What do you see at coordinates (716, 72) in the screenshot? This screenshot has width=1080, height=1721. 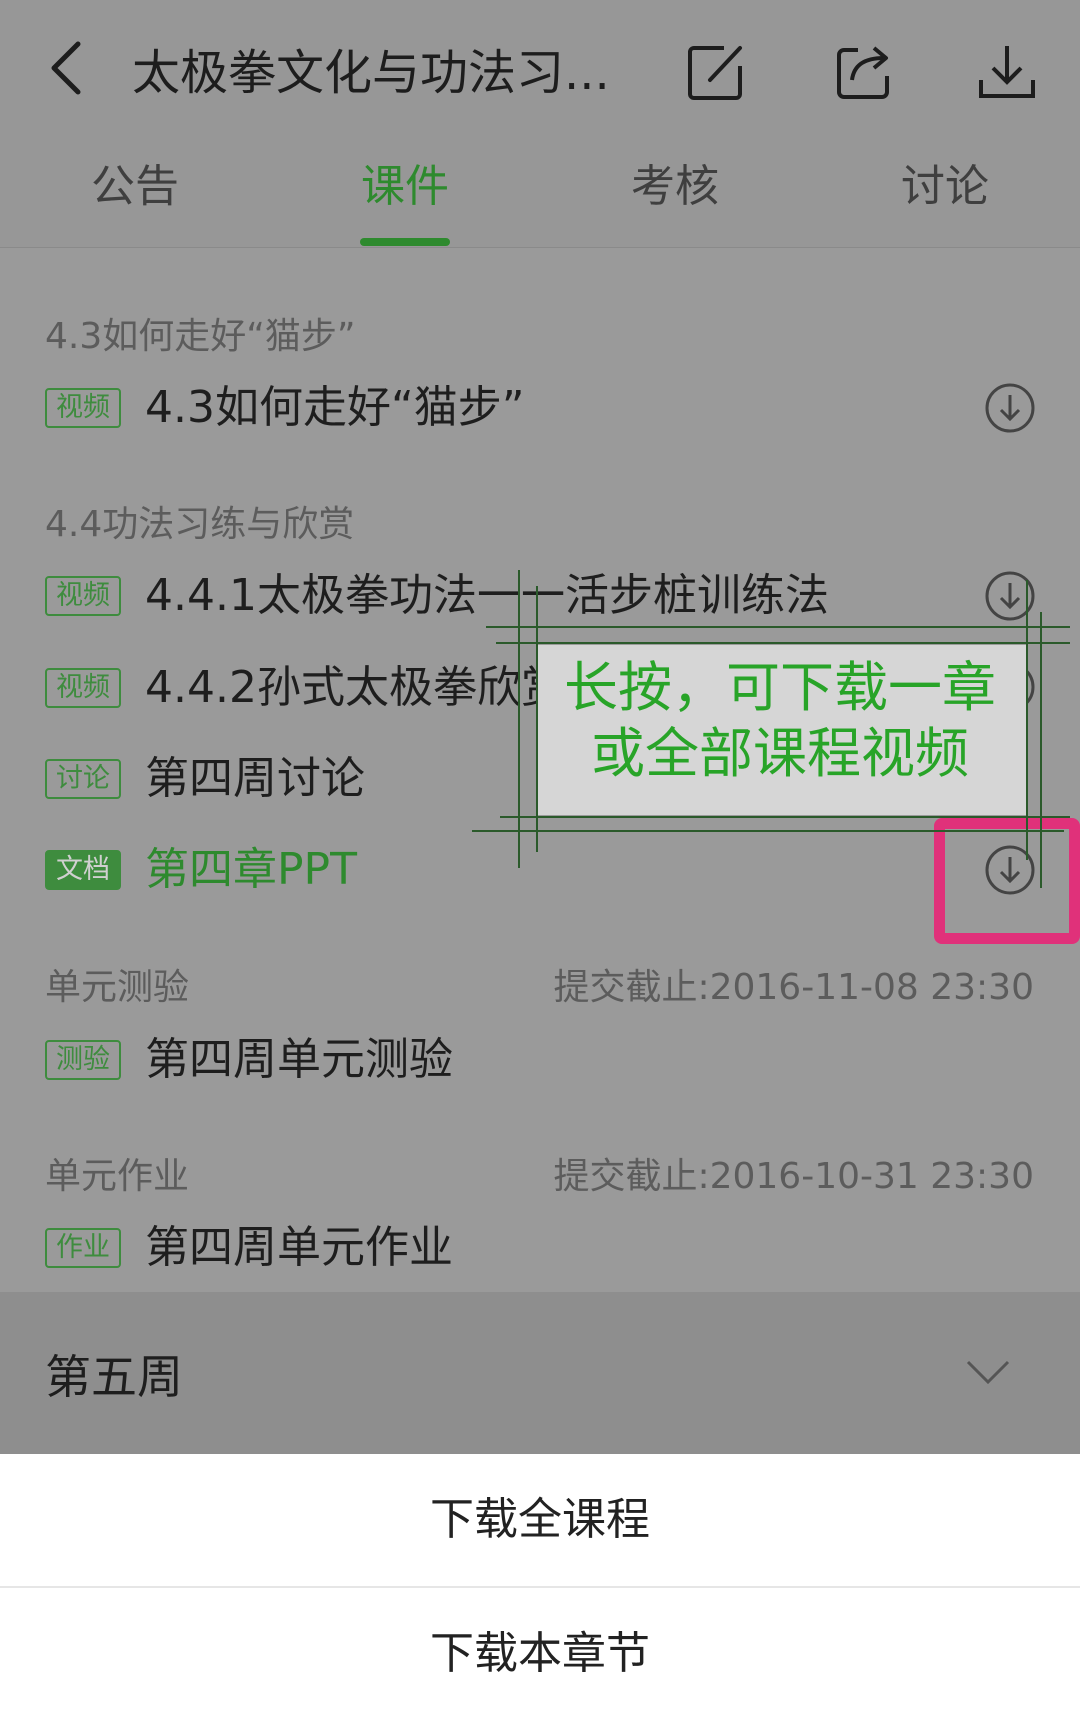 I see `edit-icon` at bounding box center [716, 72].